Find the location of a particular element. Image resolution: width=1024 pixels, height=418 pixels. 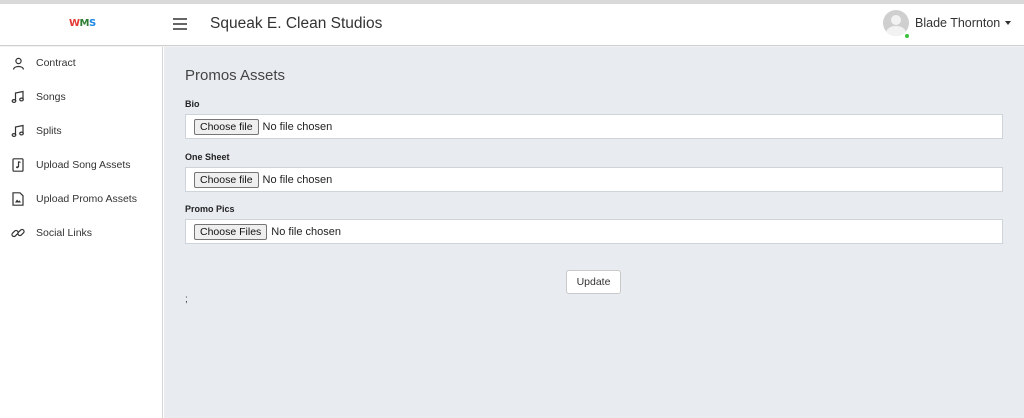

music-file-icon is located at coordinates (18, 165).